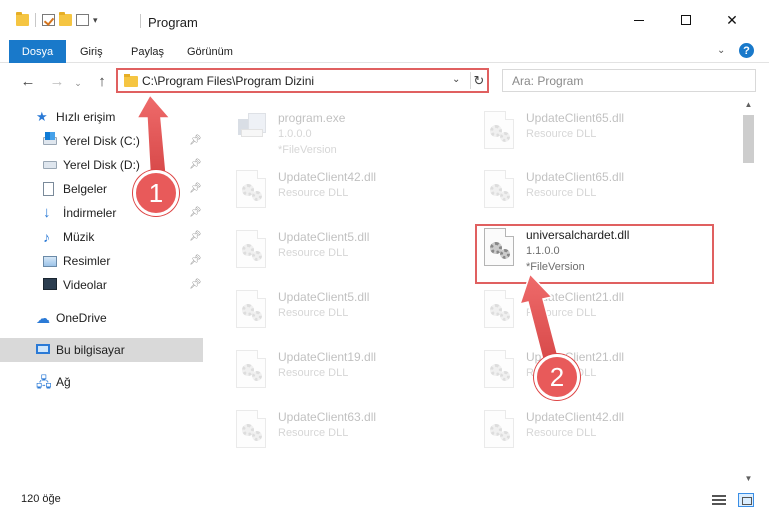 Image resolution: width=769 pixels, height=527 pixels. Describe the element at coordinates (48, 20) in the screenshot. I see `properties-check-icon` at that location.